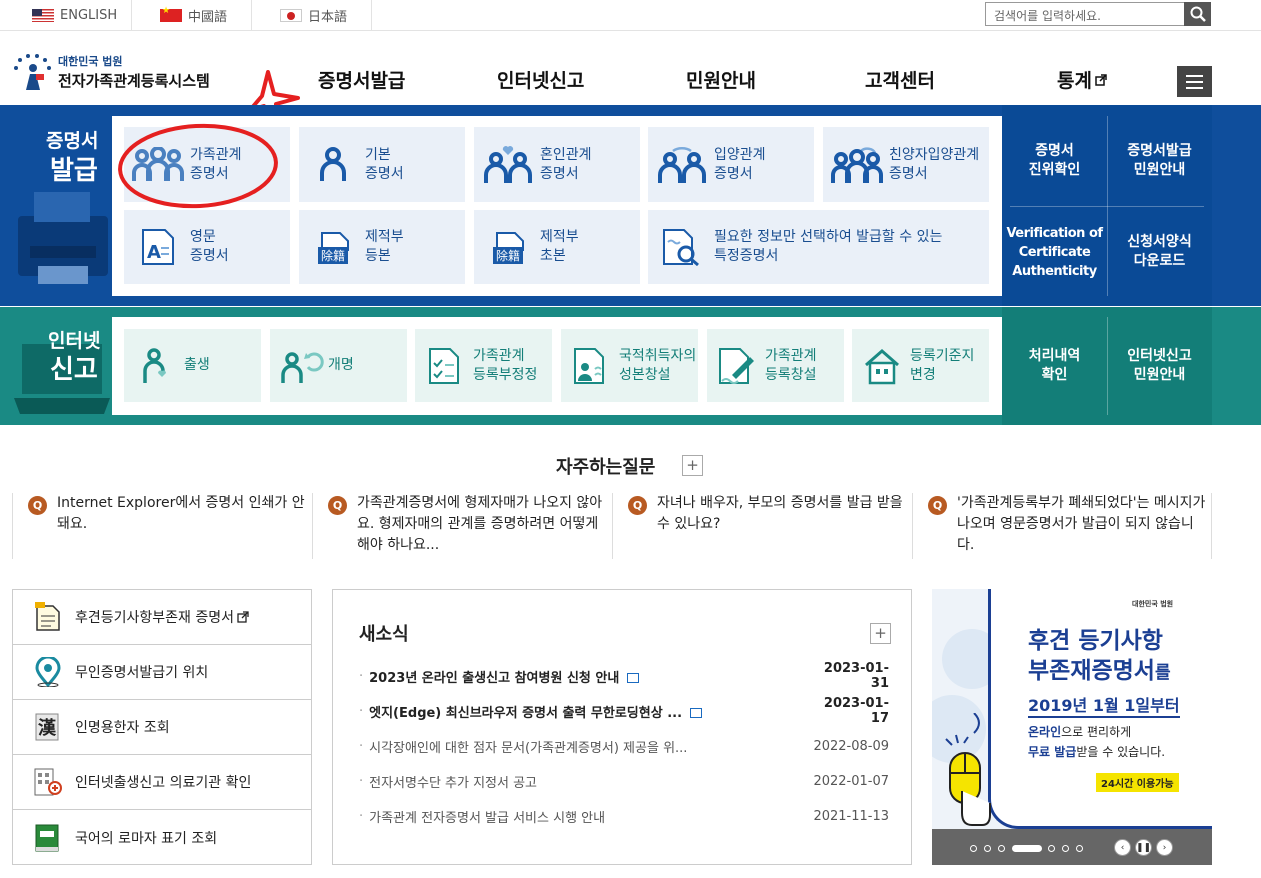 The height and width of the screenshot is (878, 1261). What do you see at coordinates (499, 355) in the screenshot?
I see `tile-label: 가족관계` at bounding box center [499, 355].